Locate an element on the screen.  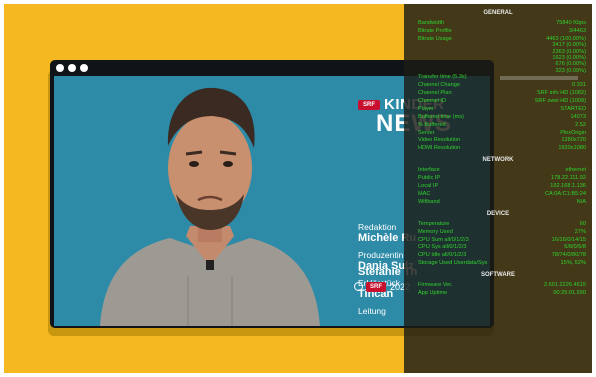
stats-value: PlexOrigin is located at coordinates (573, 132).